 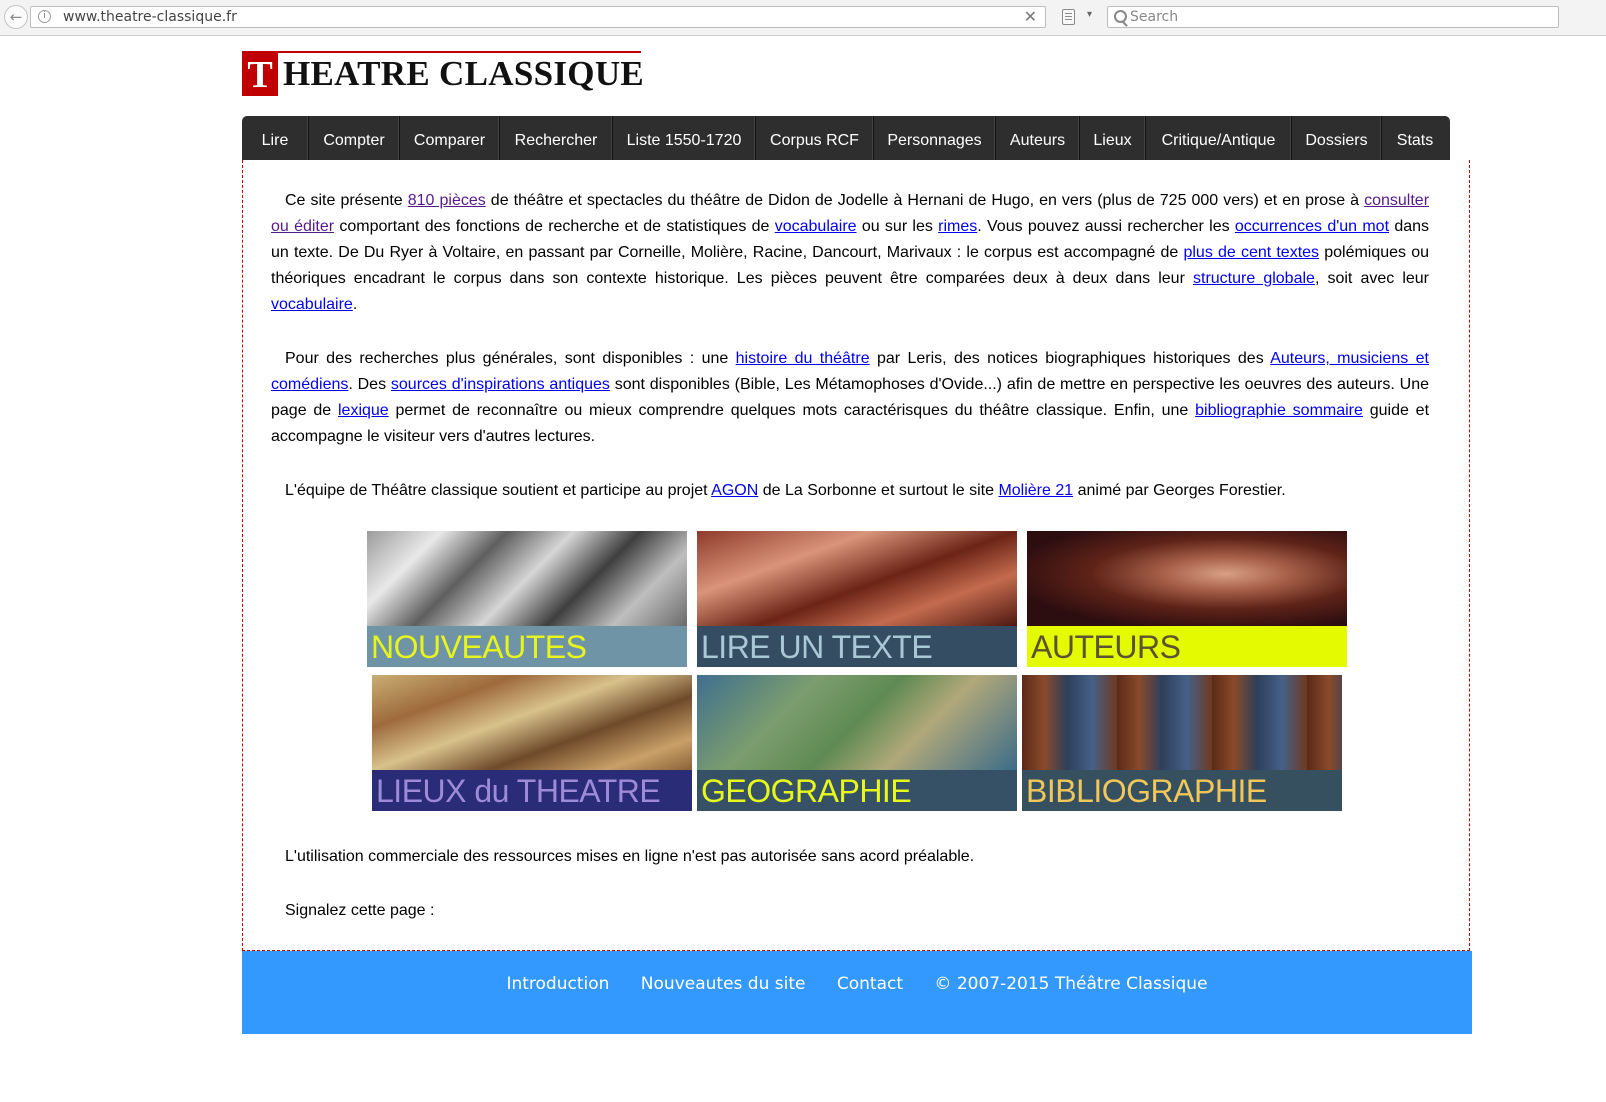 I want to click on link-occurrences: occurrences d'un mot, so click(x=1312, y=226).